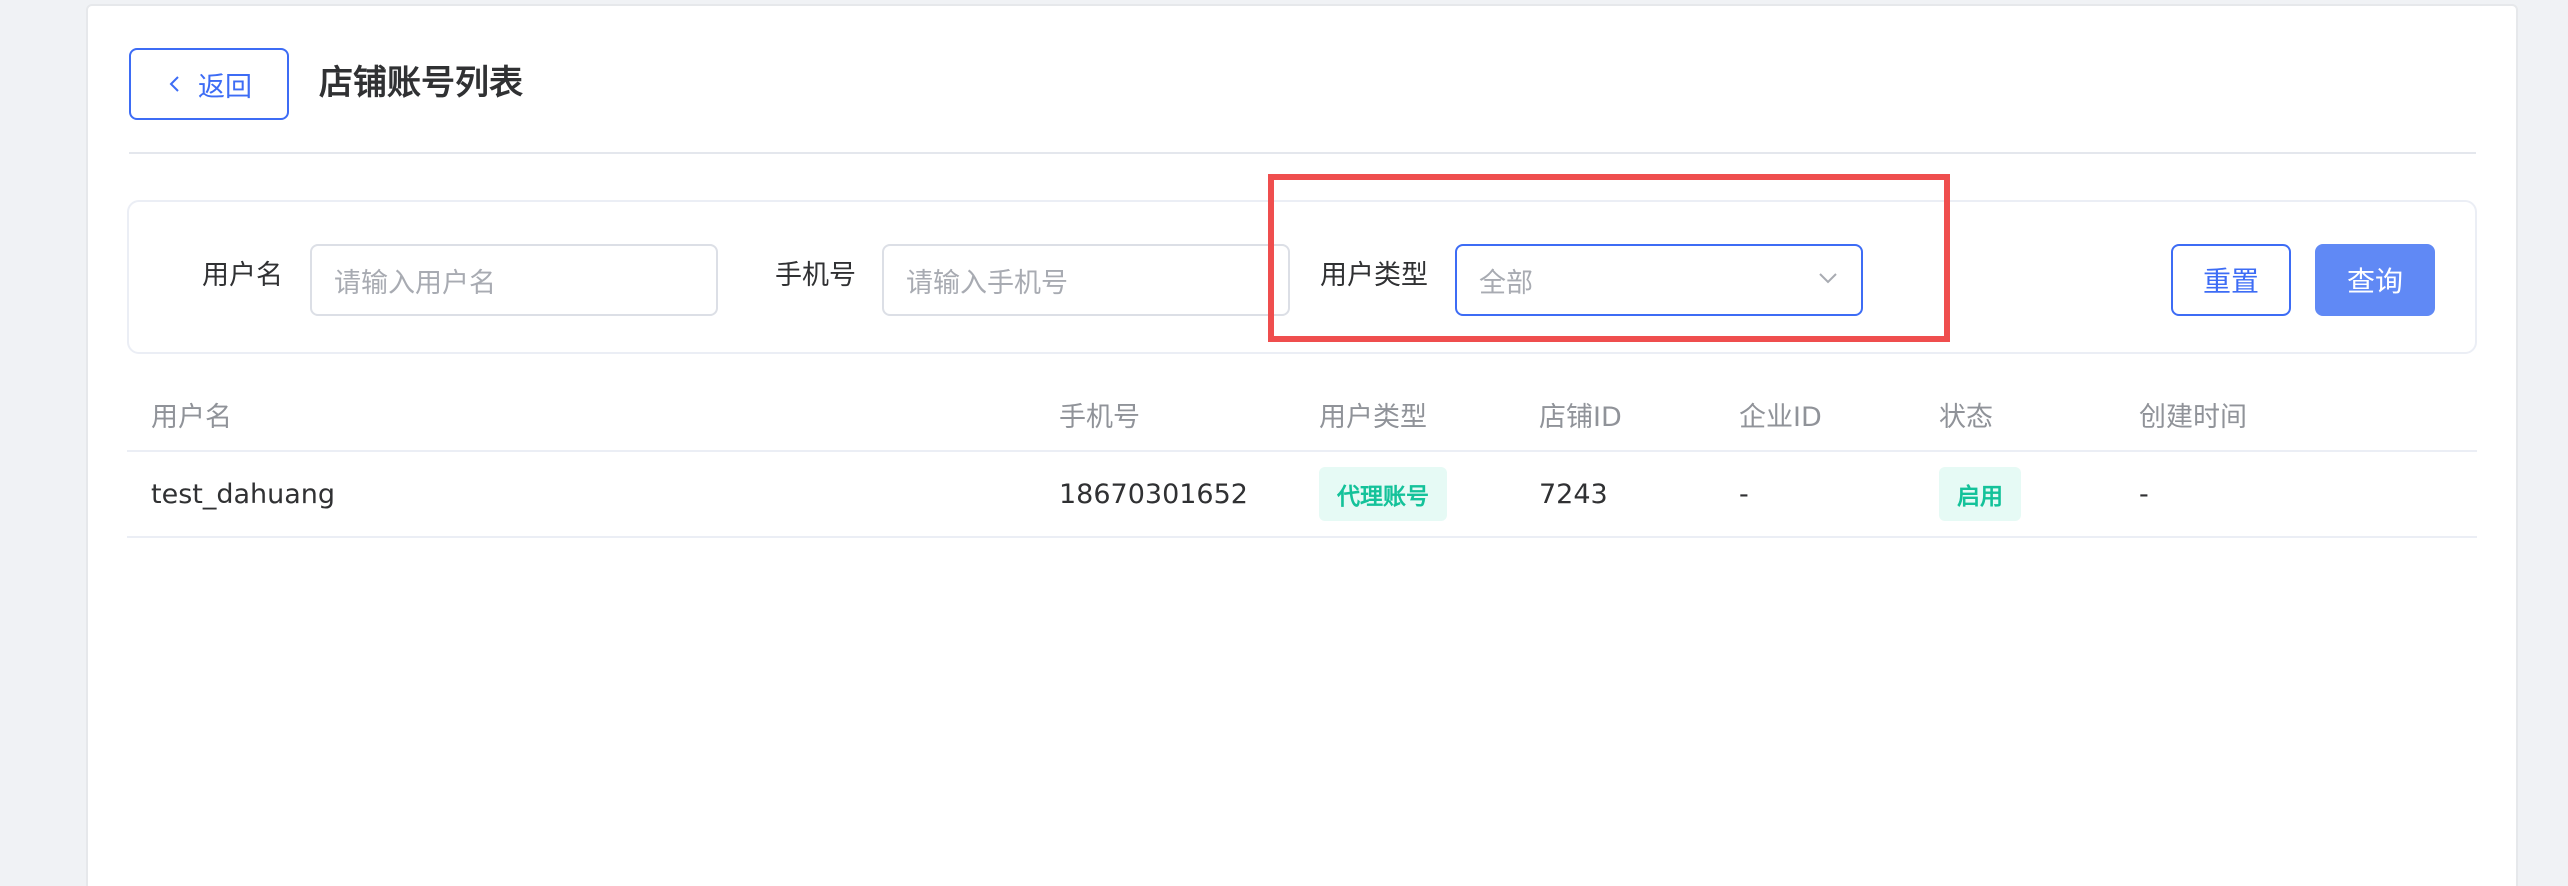 This screenshot has height=886, width=2568. What do you see at coordinates (815, 275) in the screenshot?
I see `phone-label: 手机号` at bounding box center [815, 275].